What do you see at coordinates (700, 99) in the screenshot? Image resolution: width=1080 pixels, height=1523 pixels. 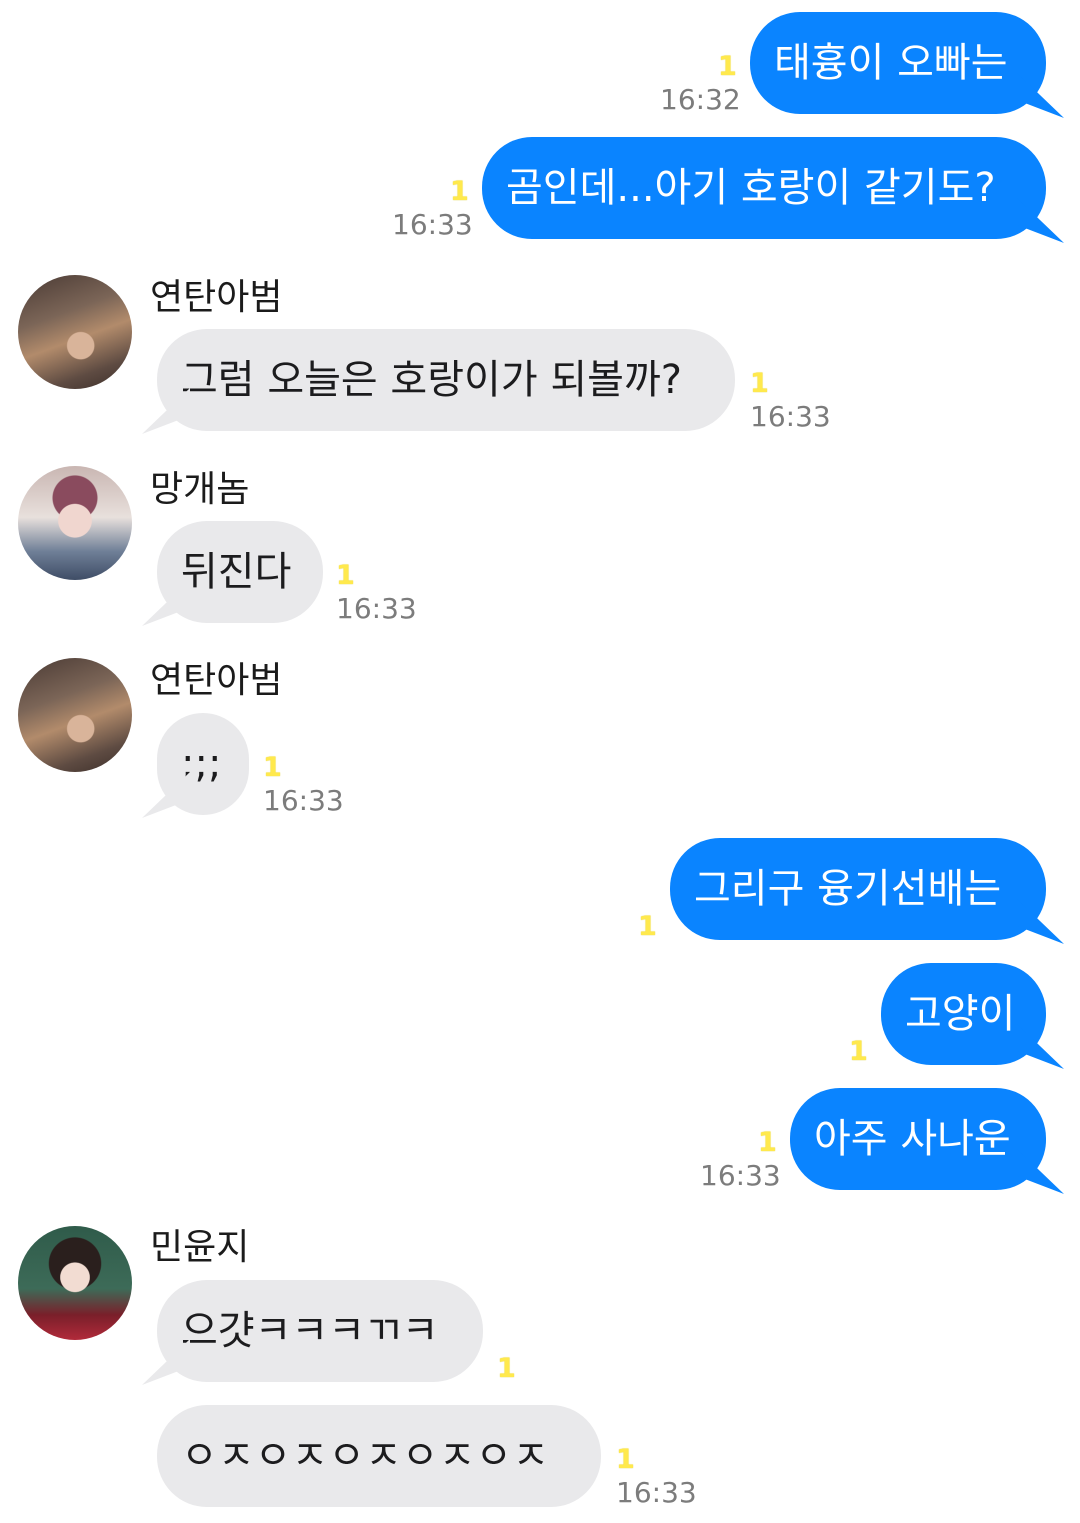 I see `timestamp: 16:32` at bounding box center [700, 99].